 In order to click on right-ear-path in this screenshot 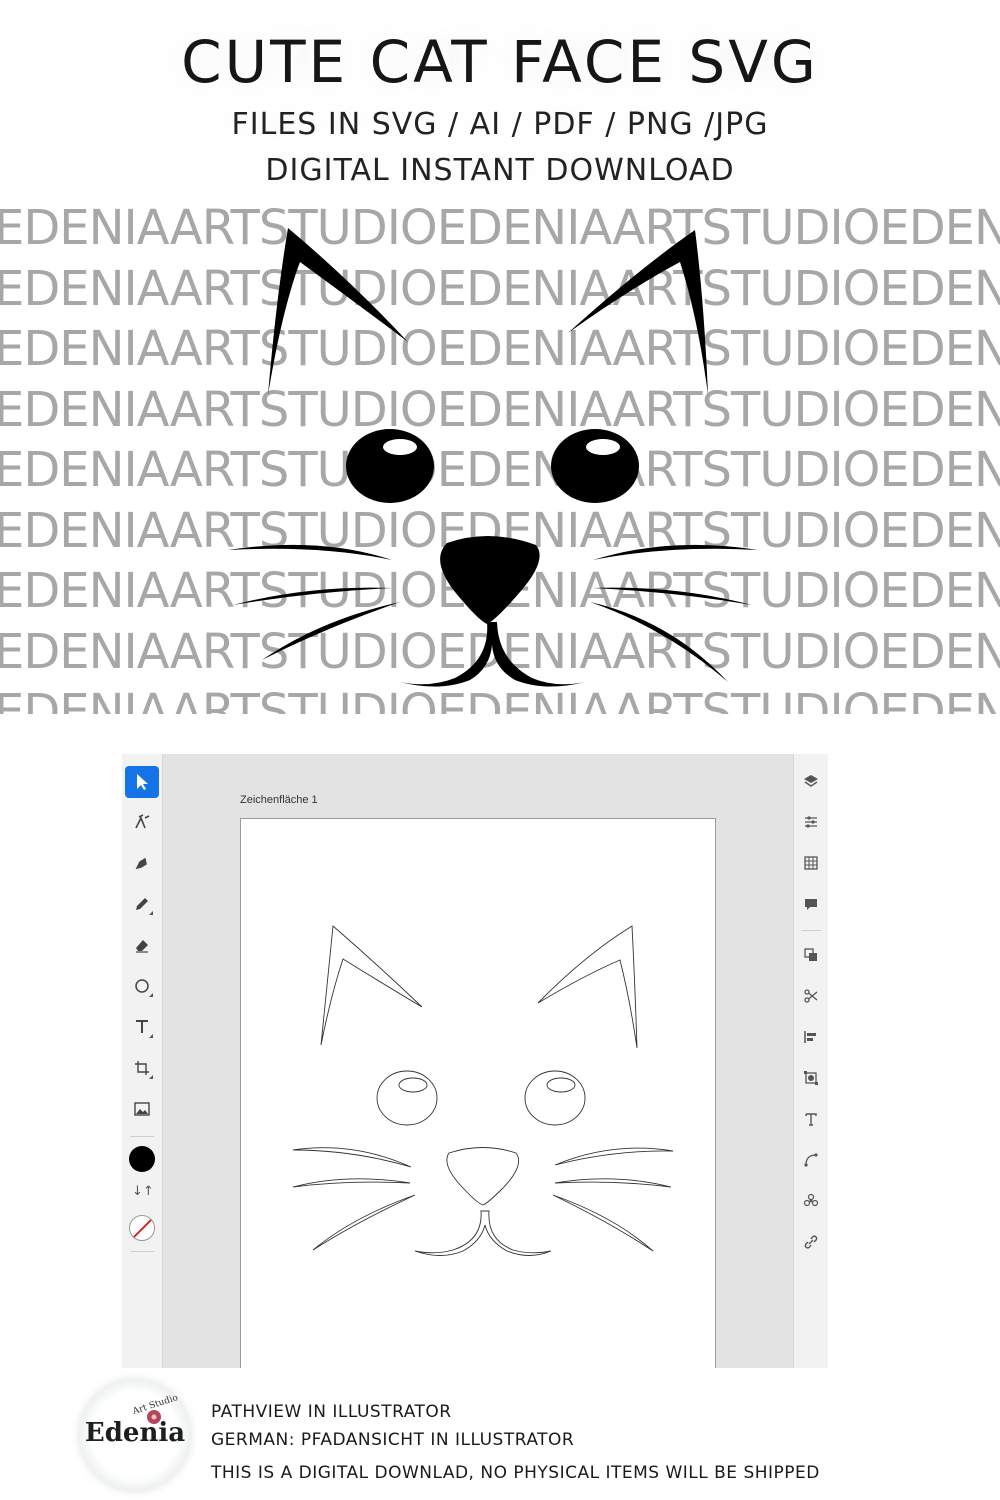, I will do `click(587, 987)`.